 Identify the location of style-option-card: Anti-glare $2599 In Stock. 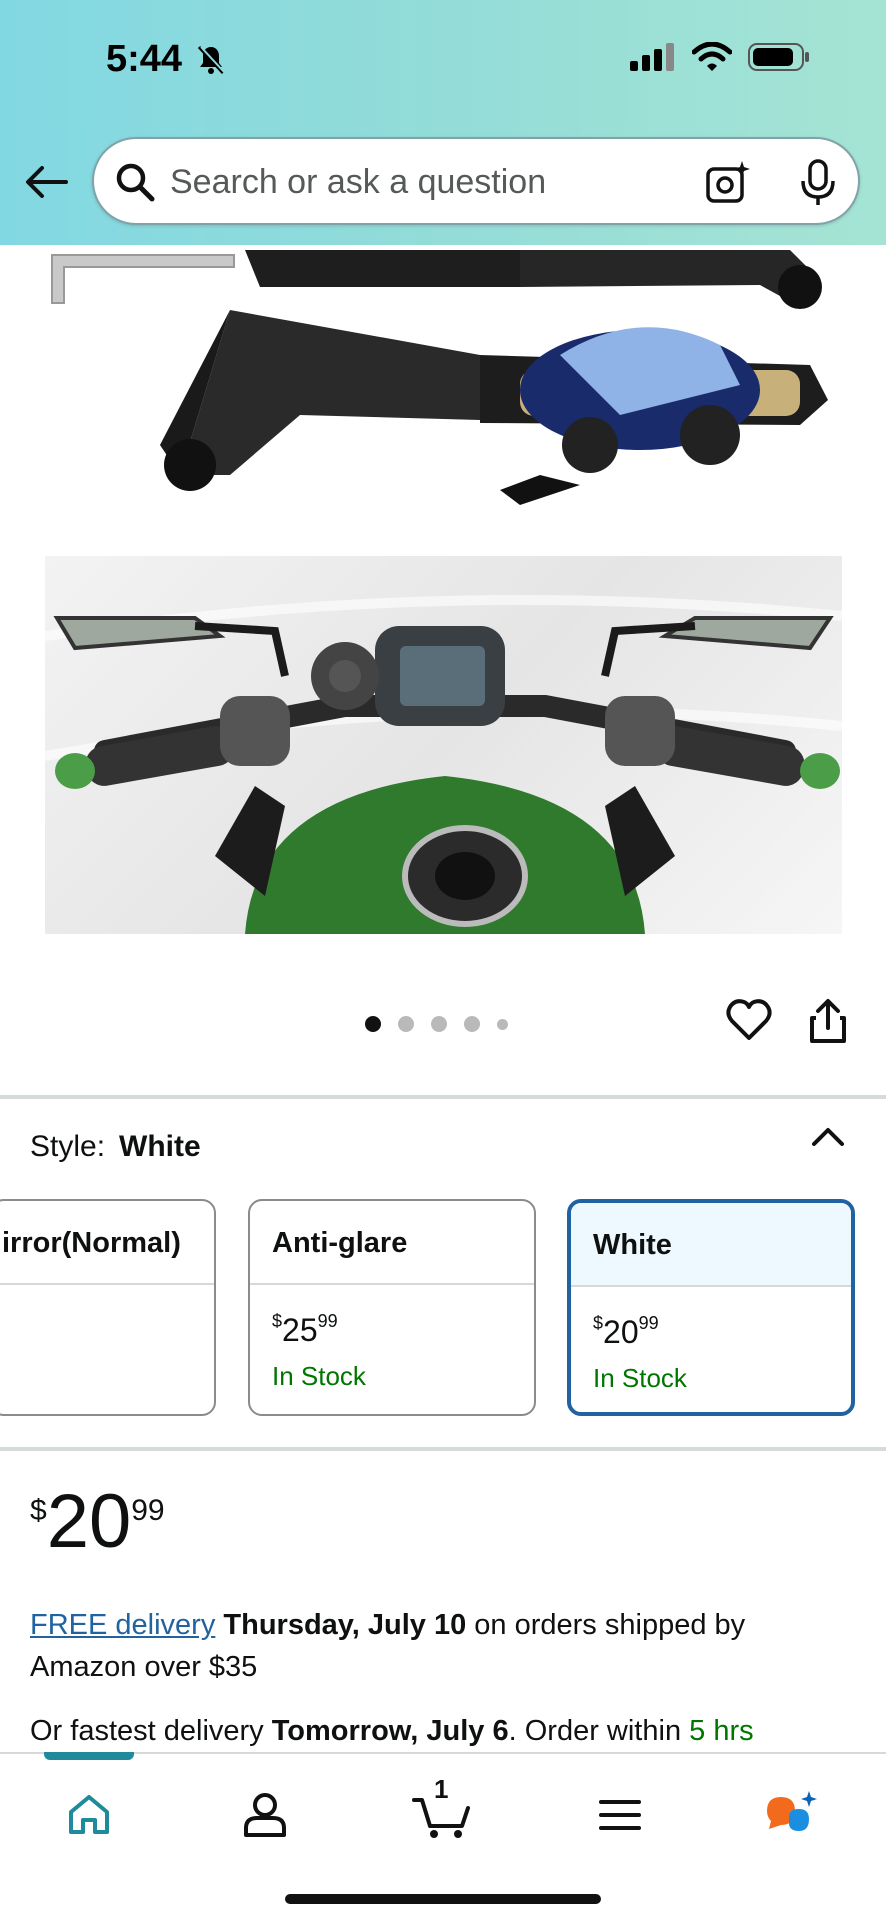
(392, 1307).